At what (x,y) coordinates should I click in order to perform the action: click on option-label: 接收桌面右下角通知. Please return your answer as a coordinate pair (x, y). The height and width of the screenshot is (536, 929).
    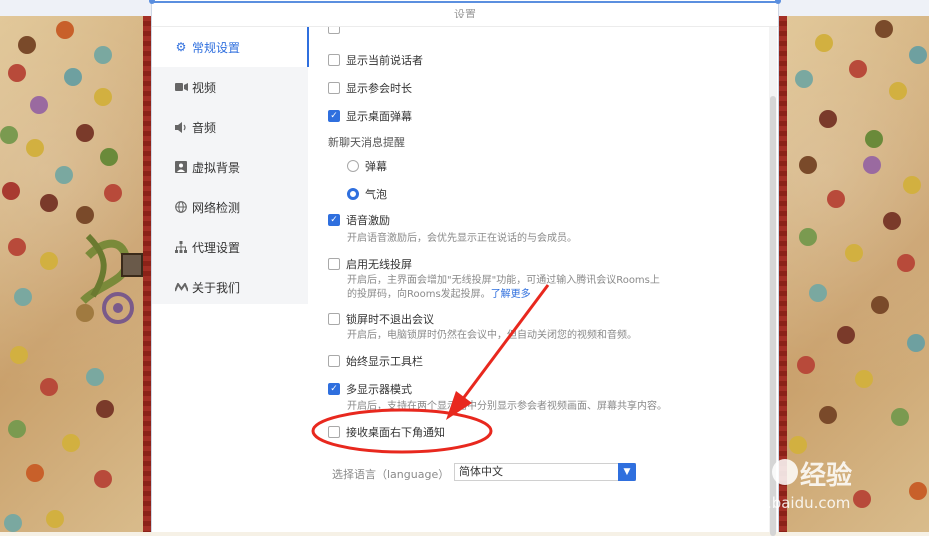
    Looking at the image, I should click on (395, 432).